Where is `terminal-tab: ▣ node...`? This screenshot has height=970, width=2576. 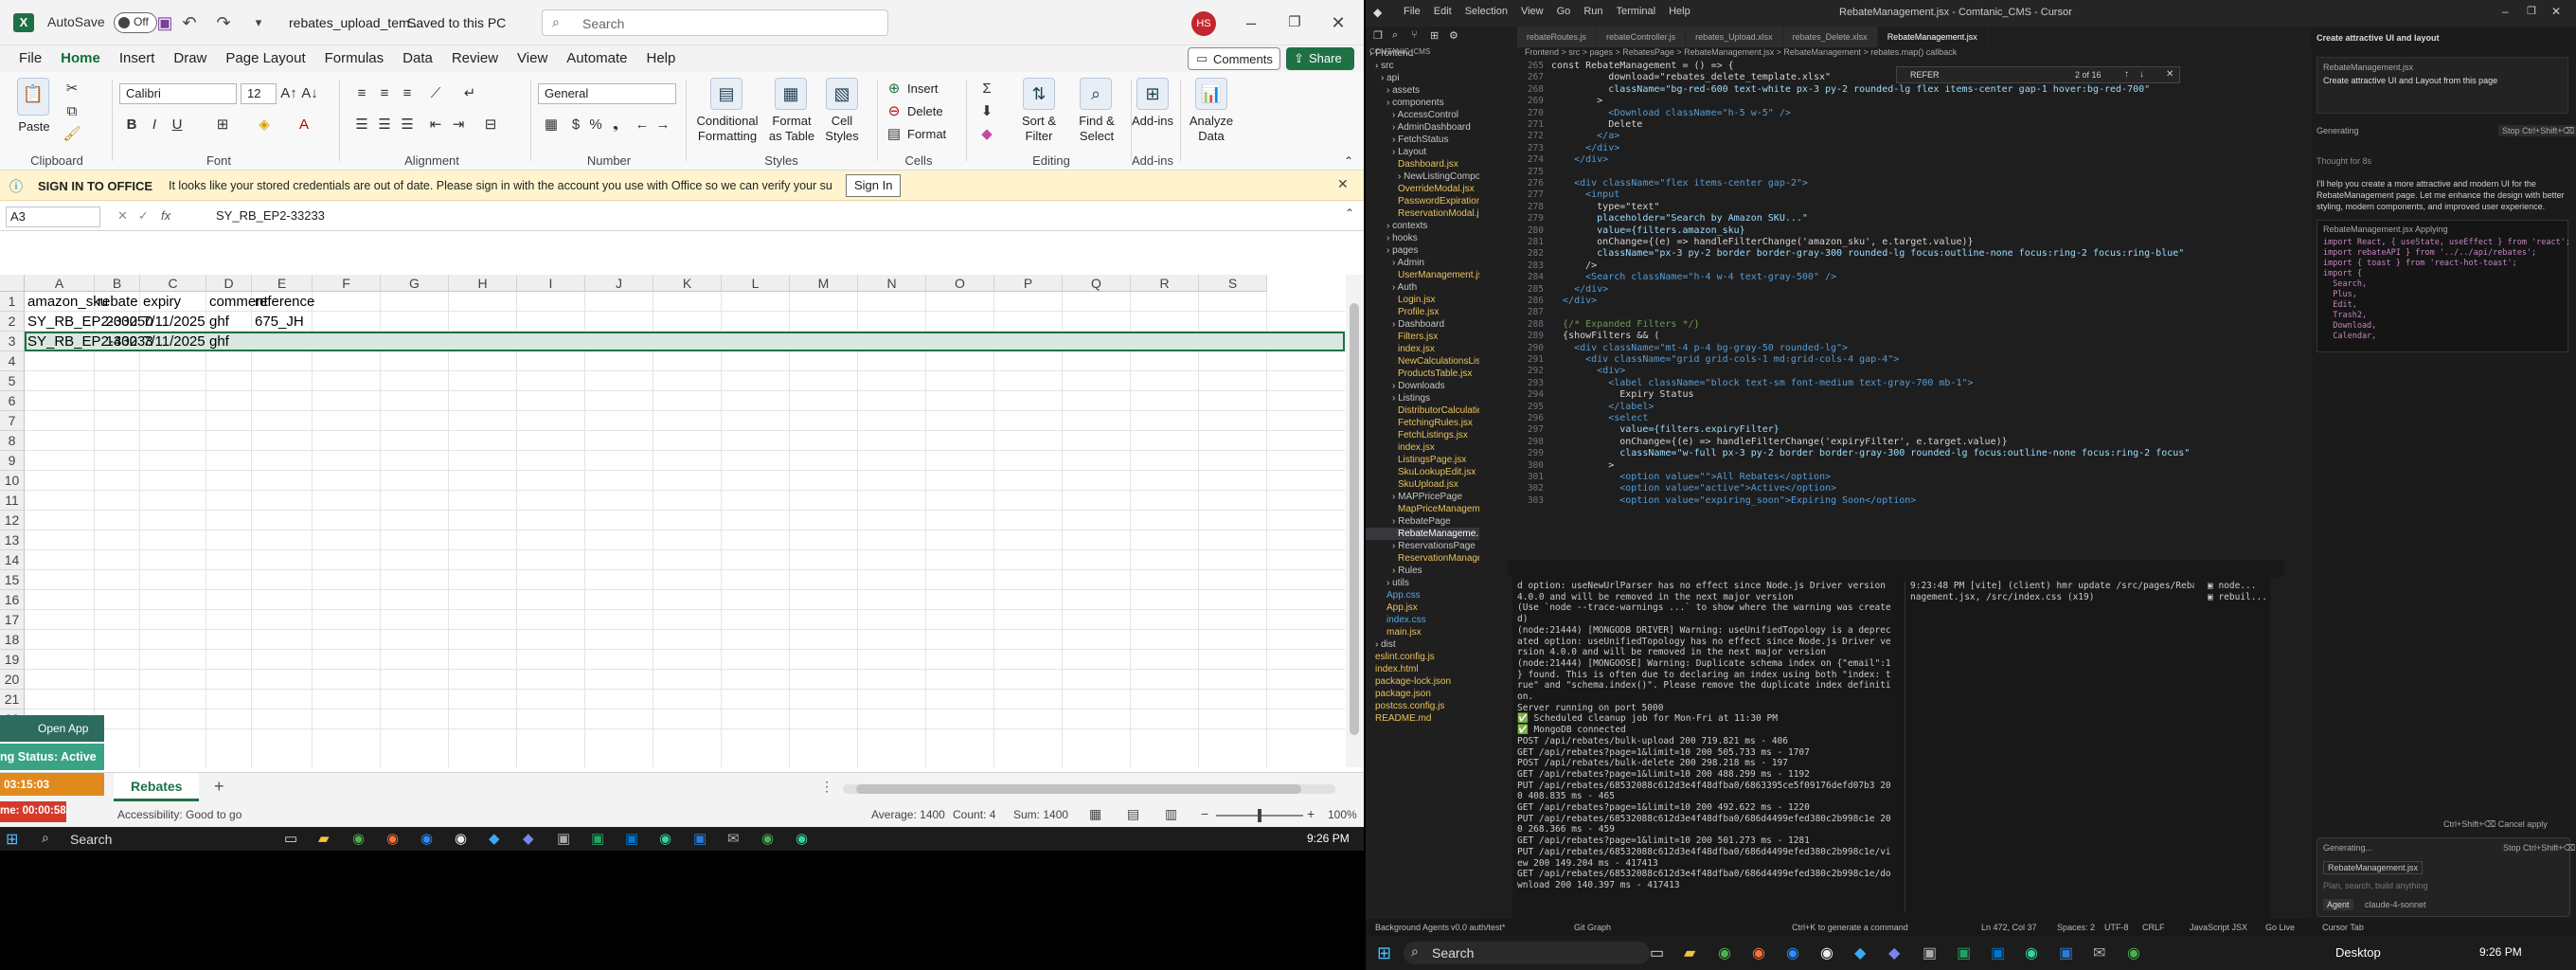 terminal-tab: ▣ node... is located at coordinates (2241, 586).